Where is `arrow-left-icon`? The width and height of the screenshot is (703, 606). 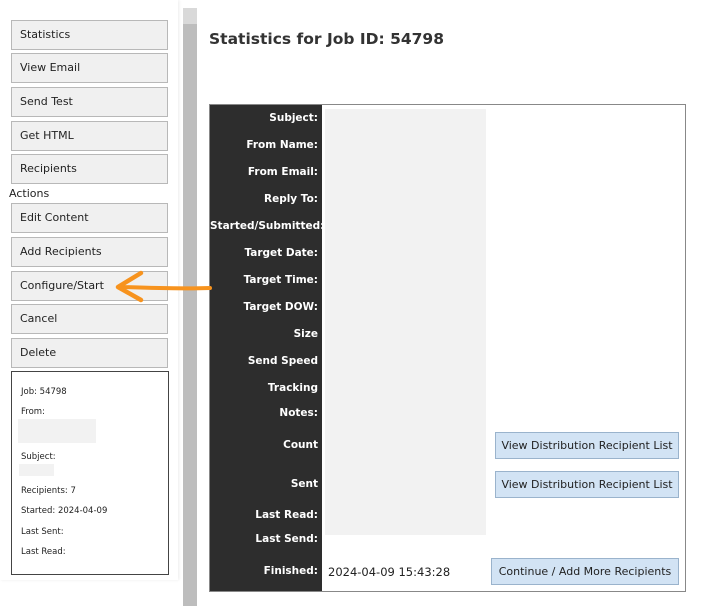 arrow-left-icon is located at coordinates (163, 286).